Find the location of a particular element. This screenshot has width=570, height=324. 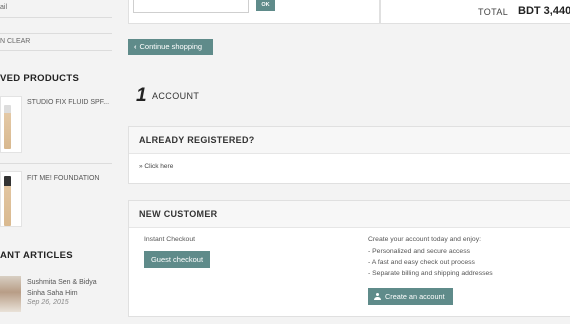

already-registered-heading: ALREADY REGISTERED? is located at coordinates (349, 140).